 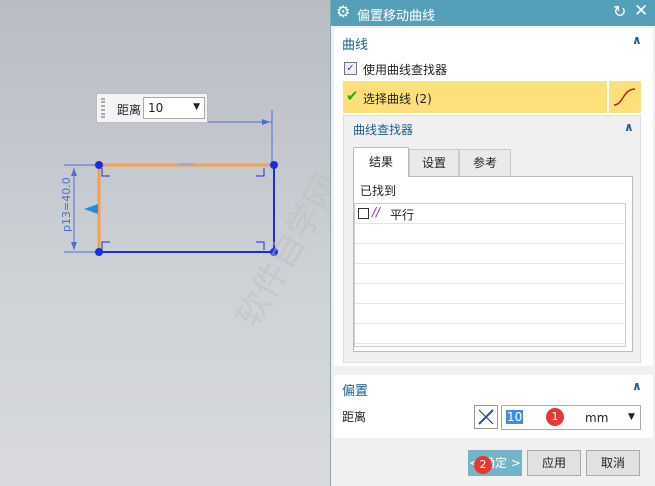 I want to click on reverse-direction-button, so click(x=486, y=417).